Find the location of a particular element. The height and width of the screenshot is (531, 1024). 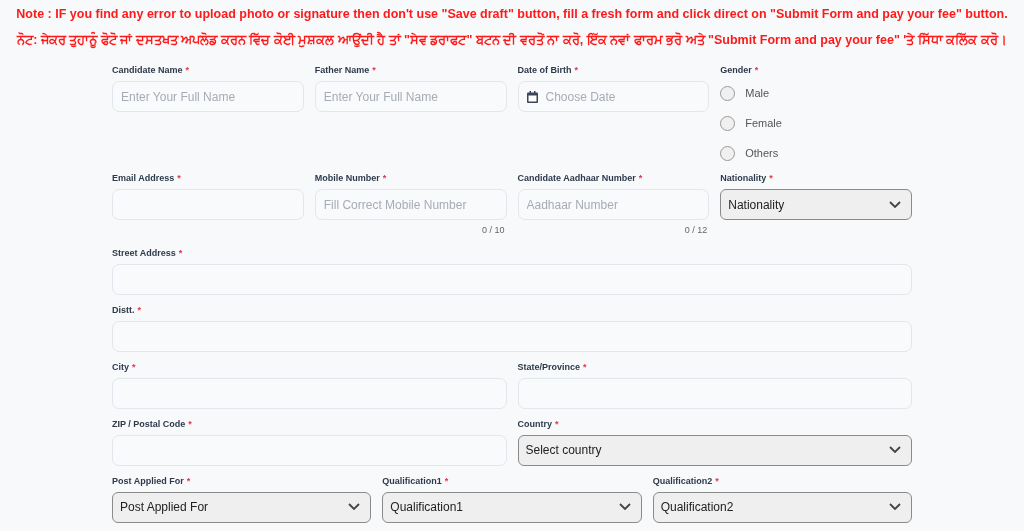

character-counter: 0 / 12 is located at coordinates (696, 230).